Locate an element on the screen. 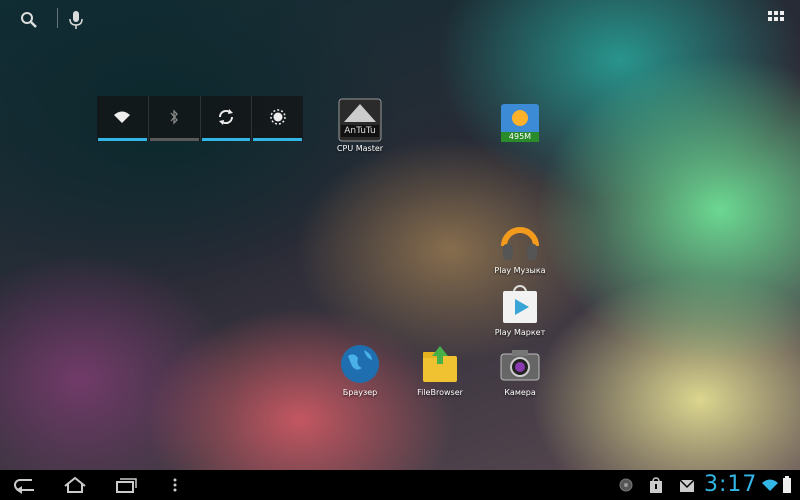  sync-state-bar is located at coordinates (226, 139).